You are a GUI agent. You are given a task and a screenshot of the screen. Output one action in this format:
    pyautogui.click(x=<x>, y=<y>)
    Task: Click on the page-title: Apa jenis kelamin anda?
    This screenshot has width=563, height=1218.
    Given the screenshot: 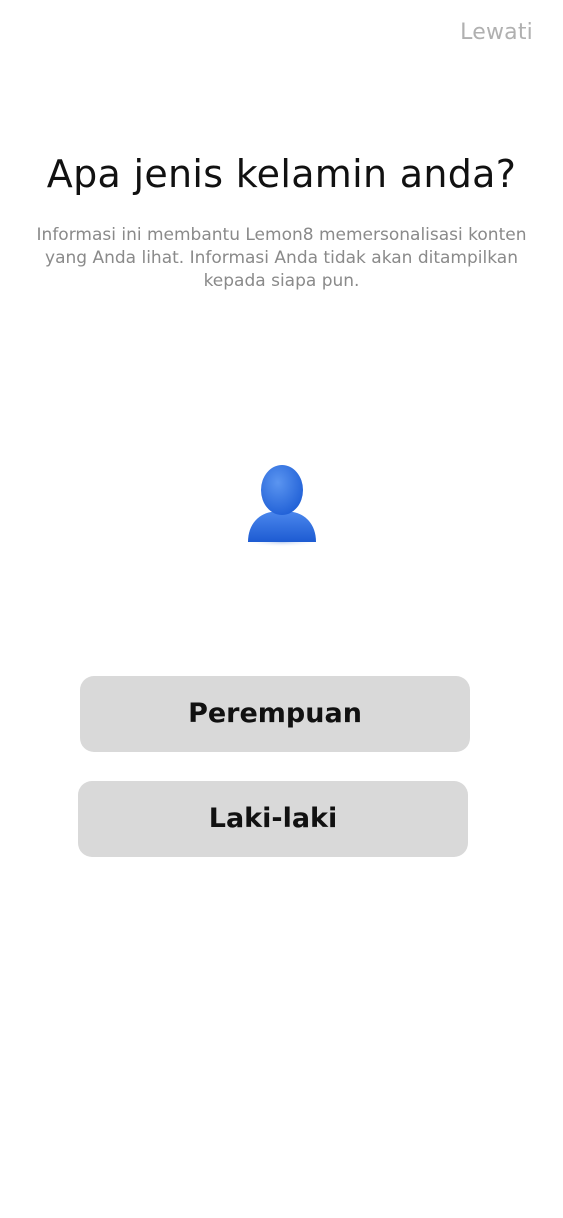 What is the action you would take?
    pyautogui.click(x=281, y=174)
    